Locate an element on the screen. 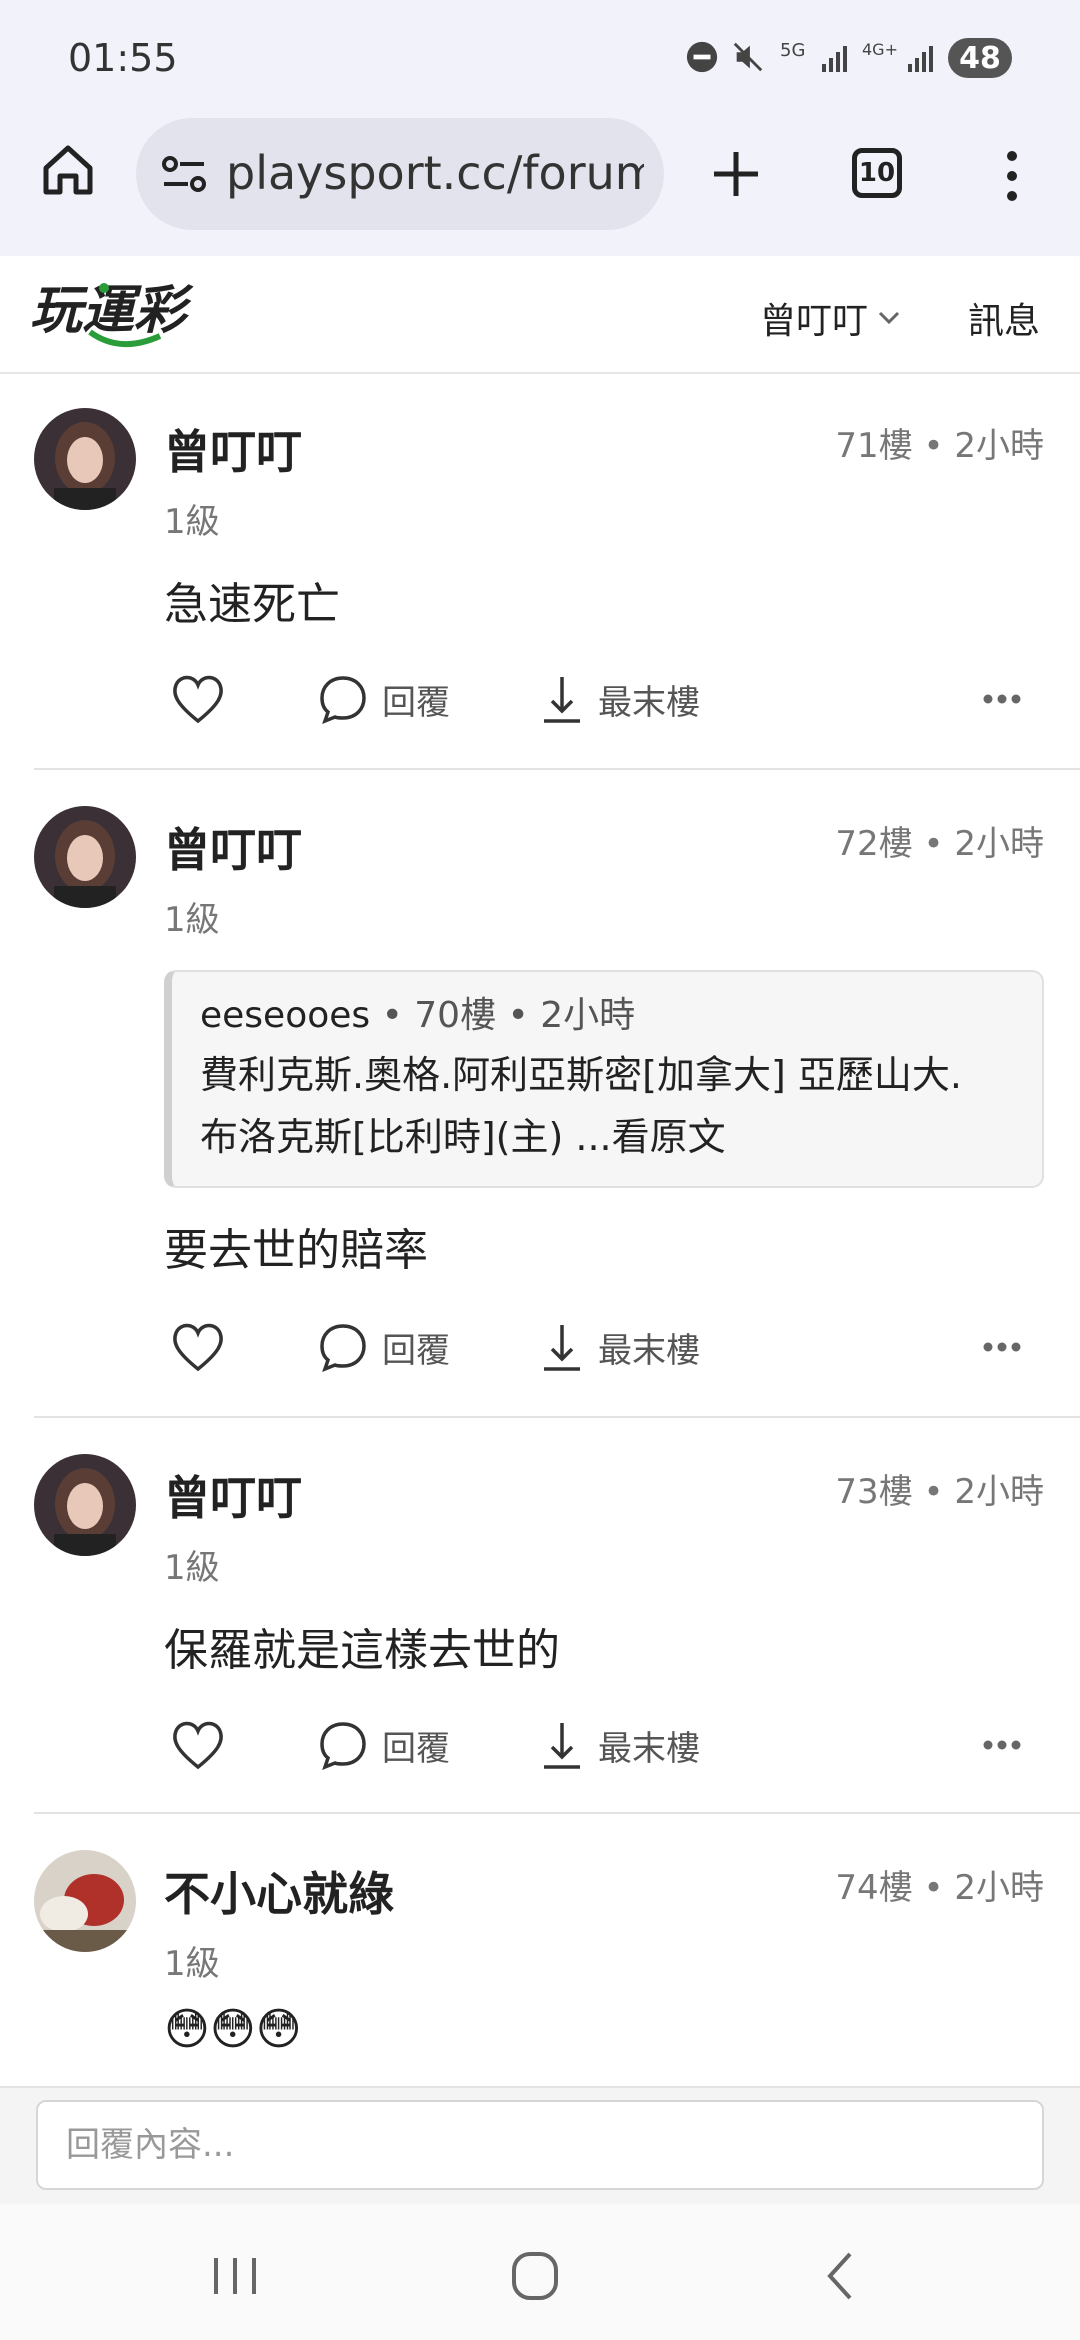 The image size is (1080, 2340). back-icon is located at coordinates (841, 2276).